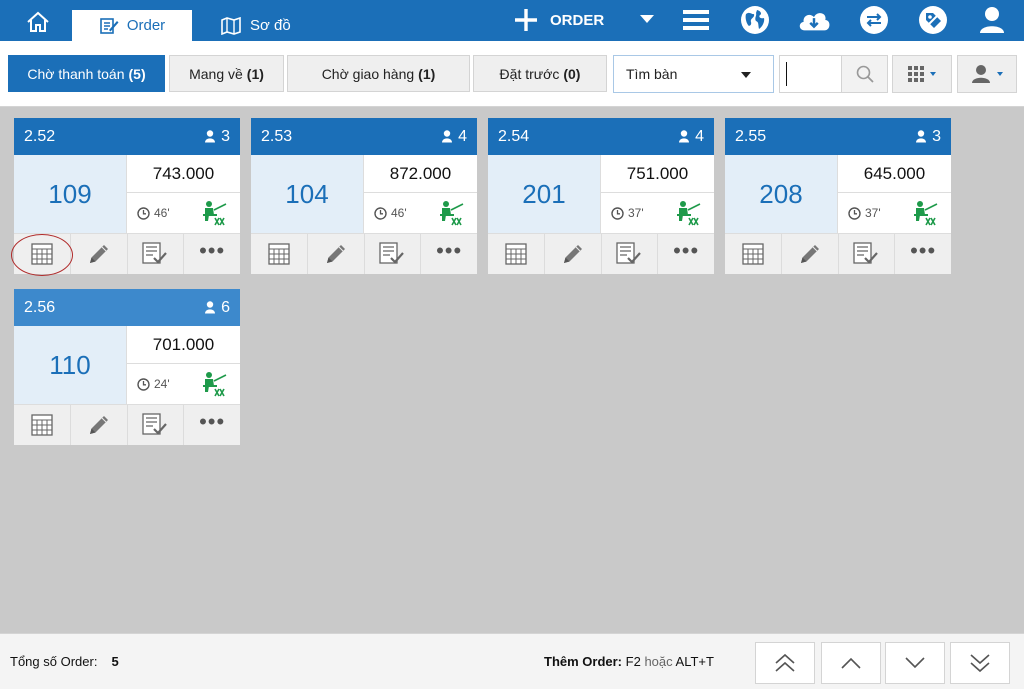  I want to click on order-number: 2.54, so click(514, 136).